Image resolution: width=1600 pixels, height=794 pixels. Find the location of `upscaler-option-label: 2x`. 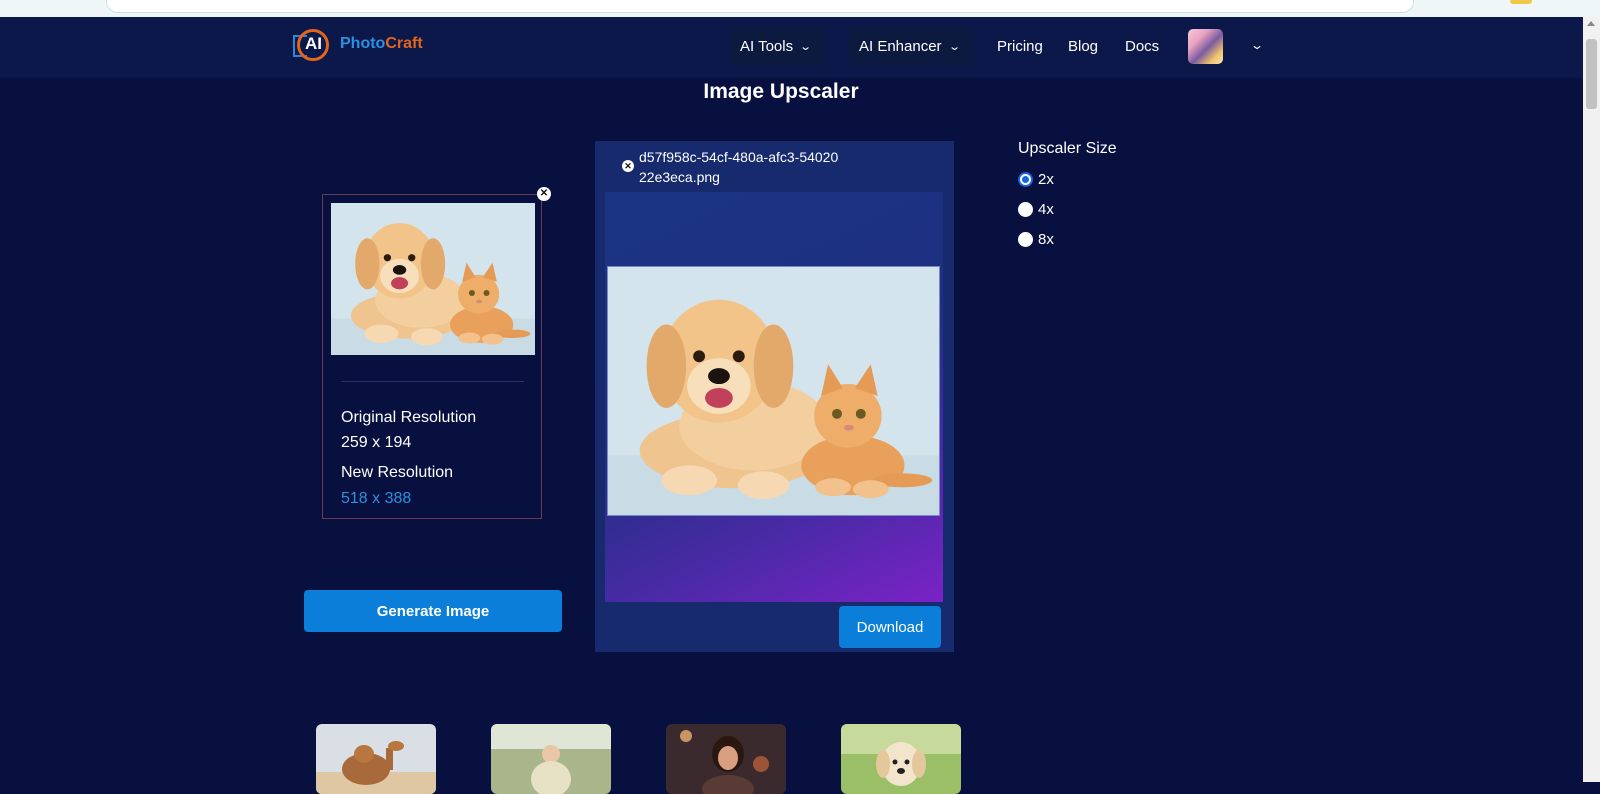

upscaler-option-label: 2x is located at coordinates (1046, 179).